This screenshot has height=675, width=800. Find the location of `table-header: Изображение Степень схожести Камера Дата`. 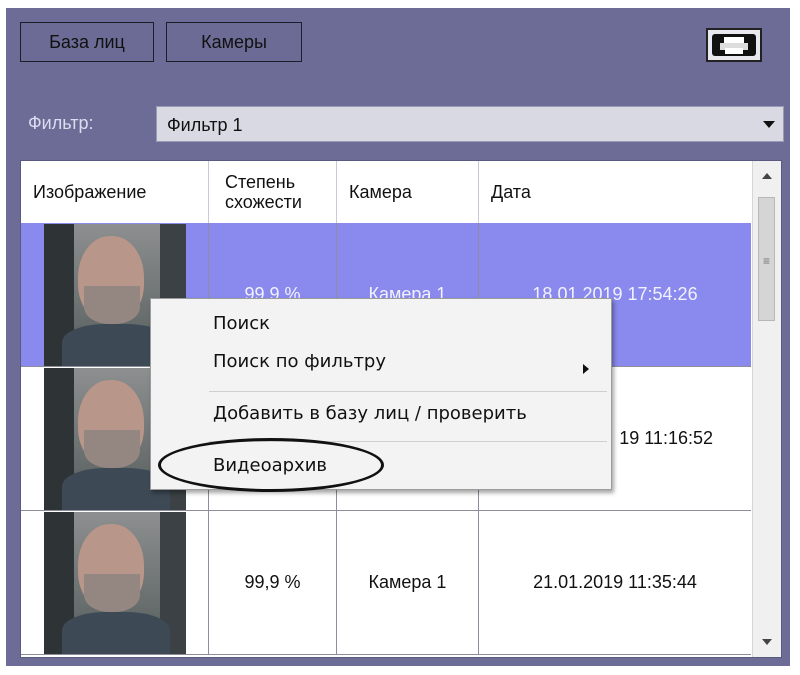

table-header: Изображение Степень схожести Камера Дата is located at coordinates (386, 192).